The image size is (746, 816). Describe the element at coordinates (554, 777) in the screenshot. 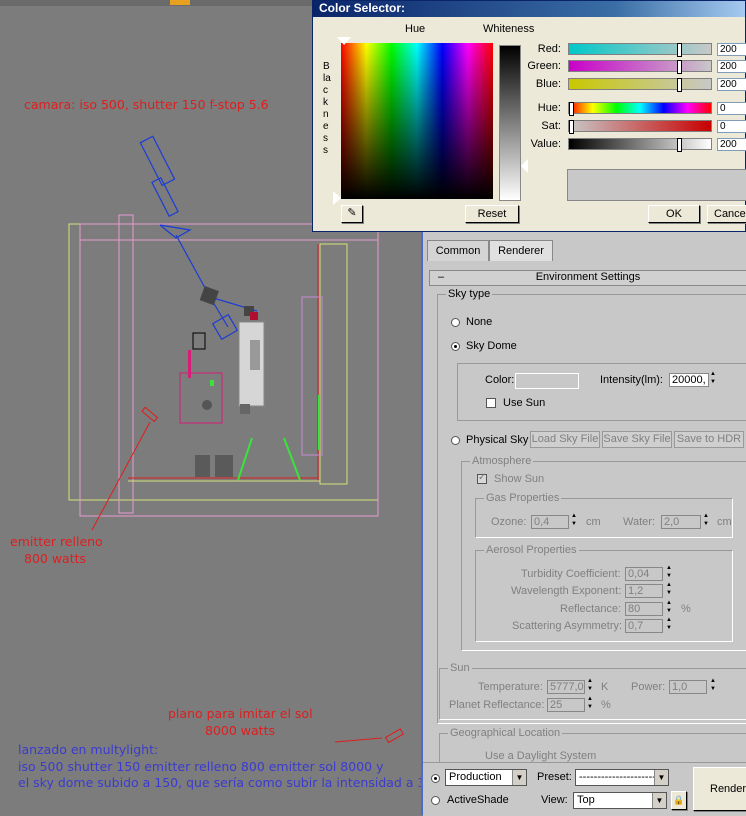

I see `preset-label: Preset:` at that location.